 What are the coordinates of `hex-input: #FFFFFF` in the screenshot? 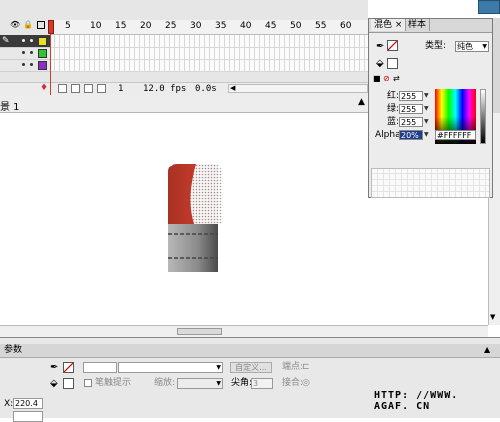 It's located at (455, 135).